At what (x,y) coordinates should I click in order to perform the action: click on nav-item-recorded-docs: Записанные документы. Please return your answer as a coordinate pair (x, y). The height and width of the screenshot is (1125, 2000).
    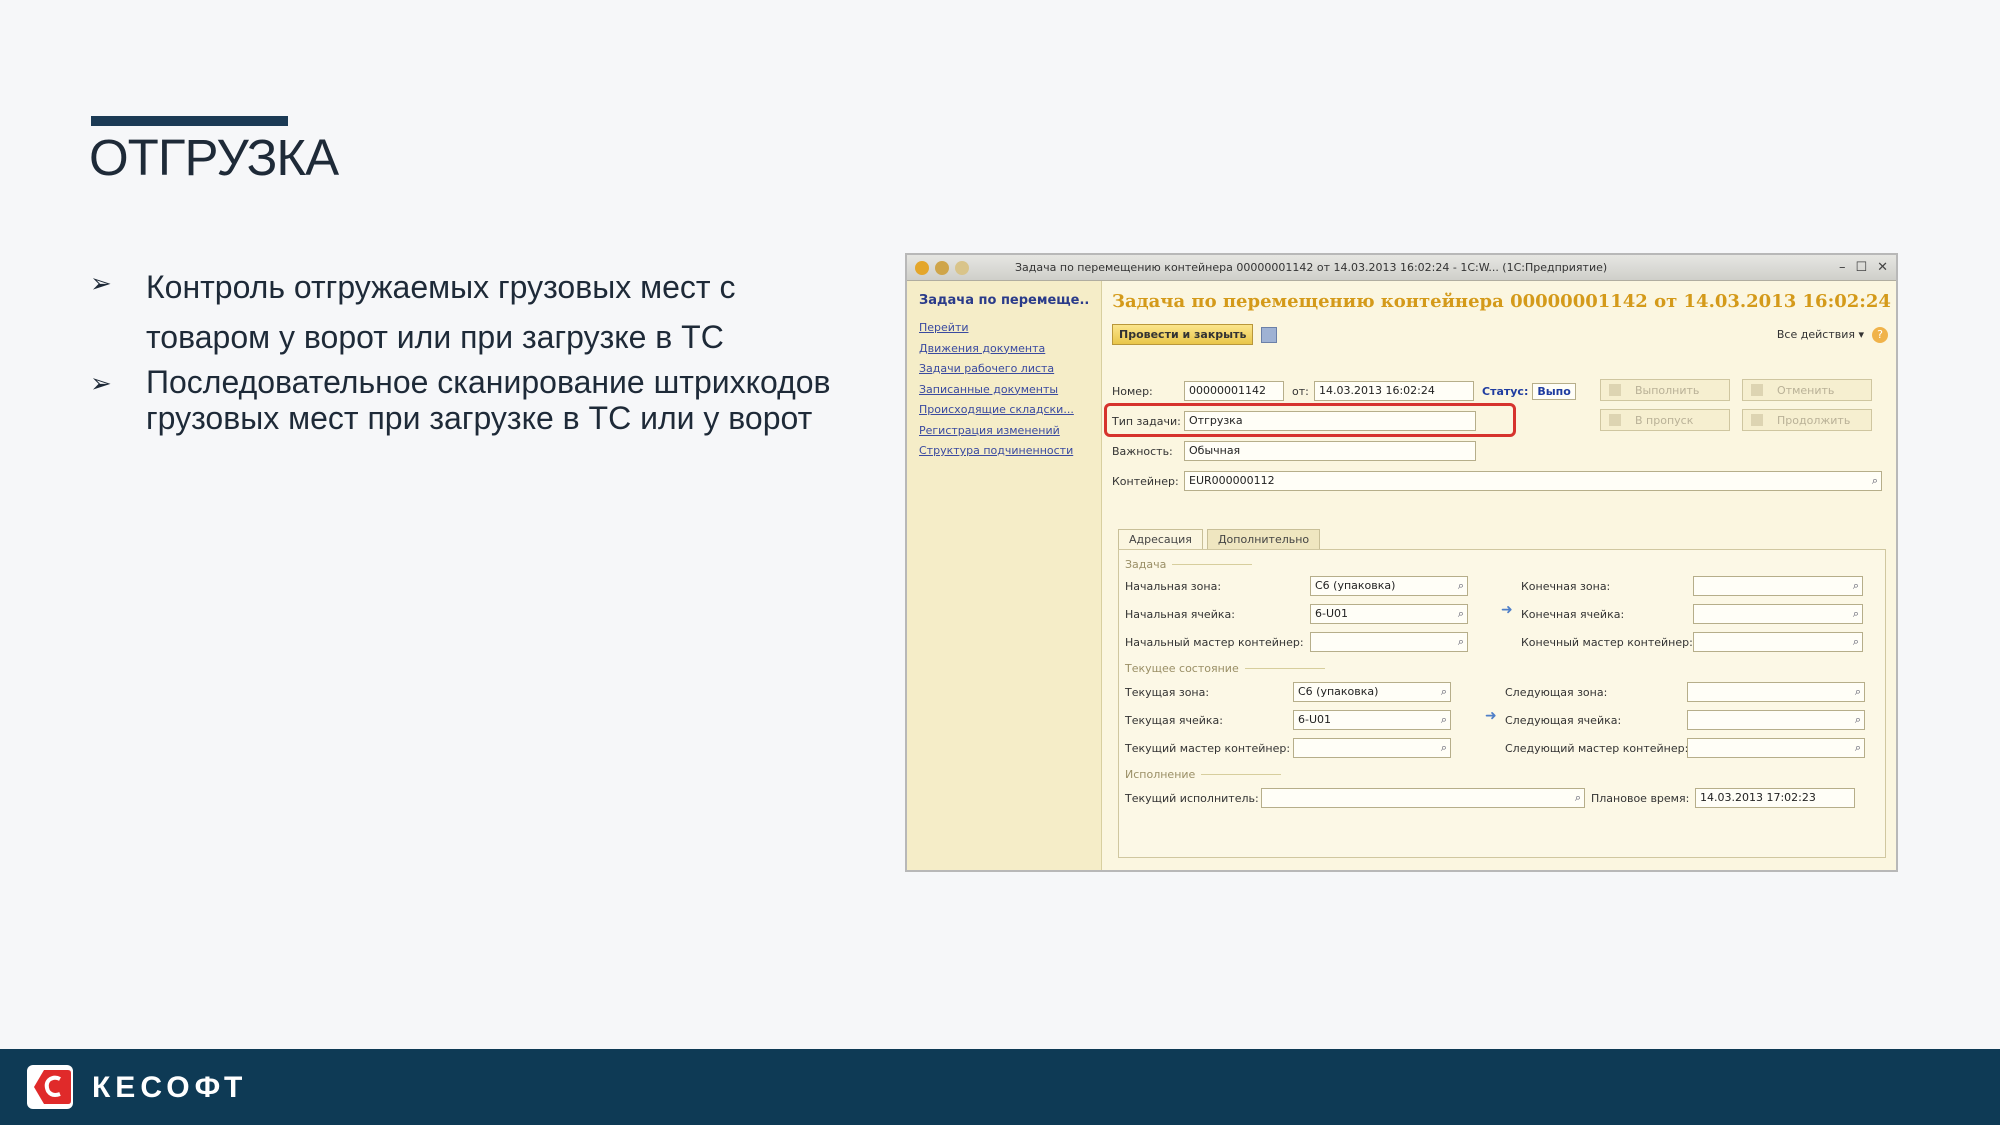
    Looking at the image, I should click on (1004, 390).